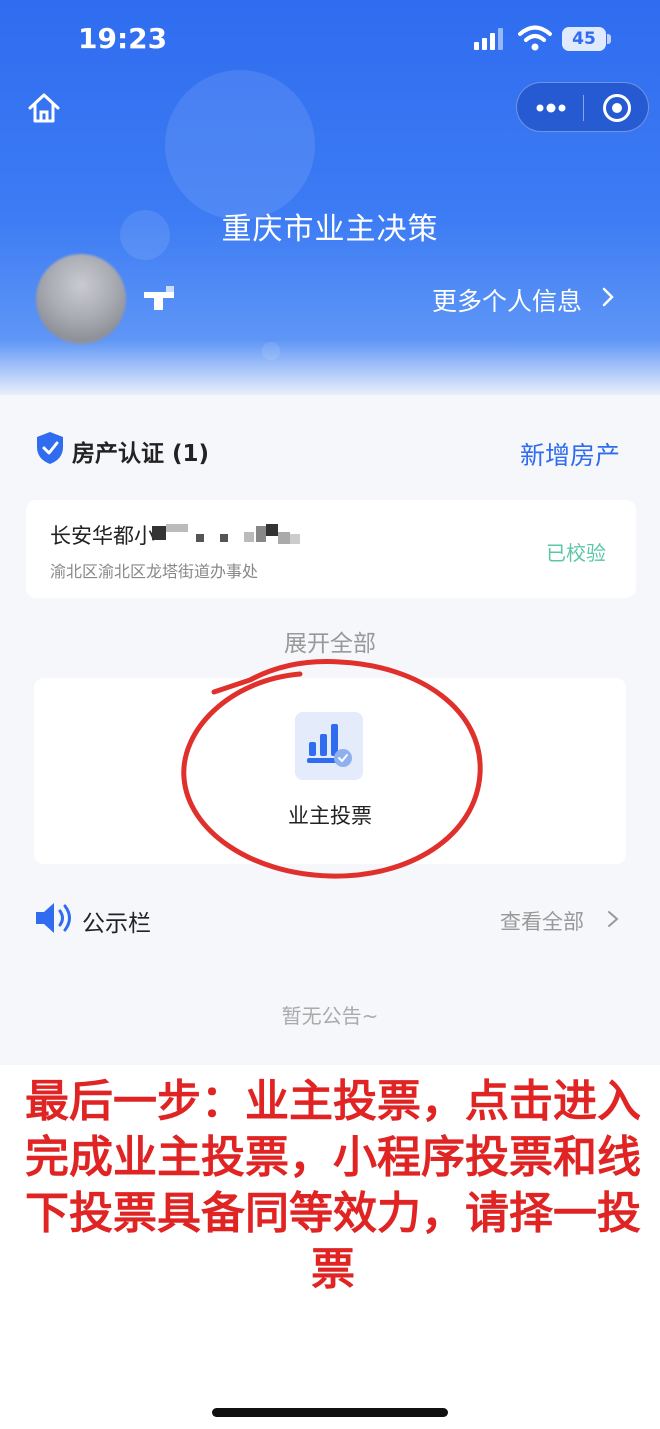  I want to click on page-title: 重庆市业主决策, so click(330, 229).